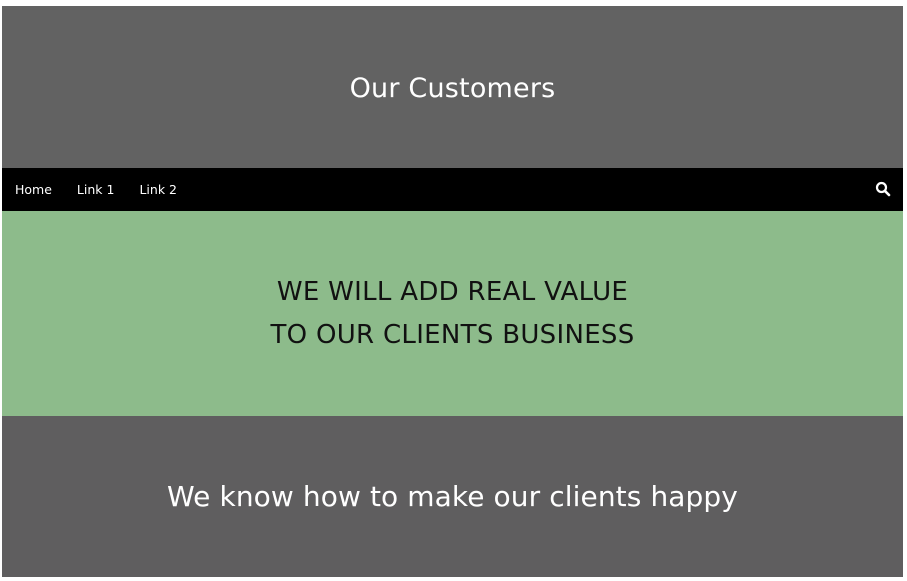 The image size is (907, 581). What do you see at coordinates (158, 189) in the screenshot?
I see `nav-link-2: Link 2` at bounding box center [158, 189].